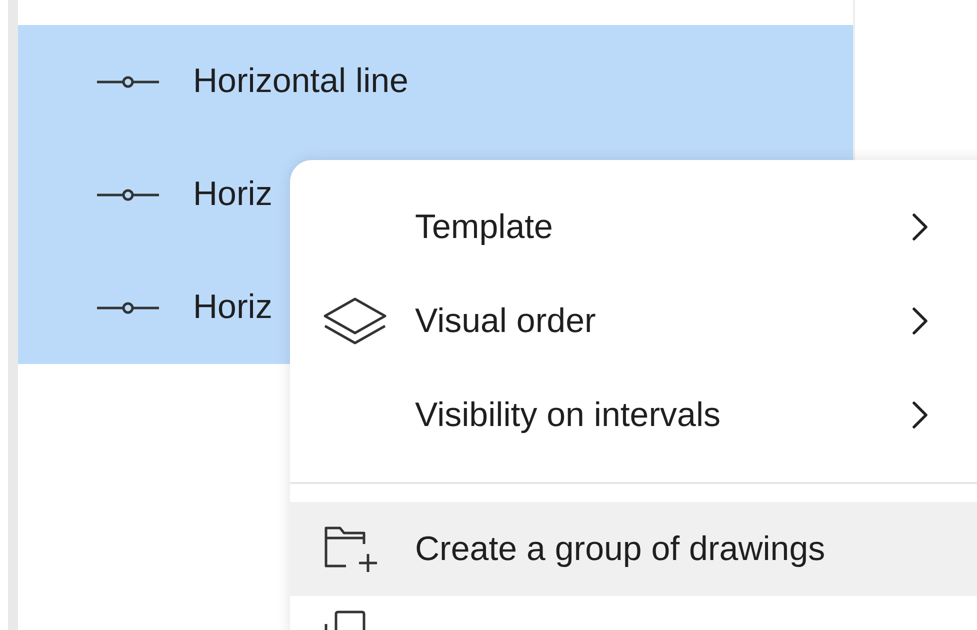  Describe the element at coordinates (633, 227) in the screenshot. I see `menu-item: Template` at that location.